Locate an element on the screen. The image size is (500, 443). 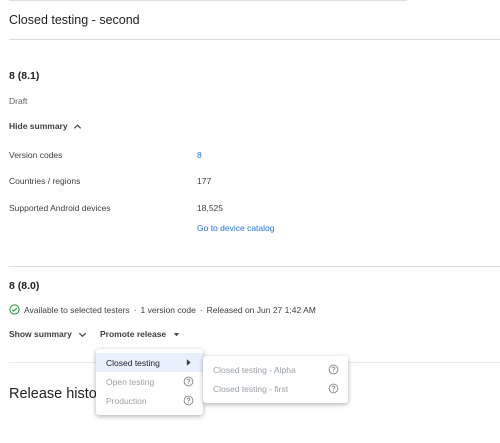
menu-item-production: Production is located at coordinates (149, 400).